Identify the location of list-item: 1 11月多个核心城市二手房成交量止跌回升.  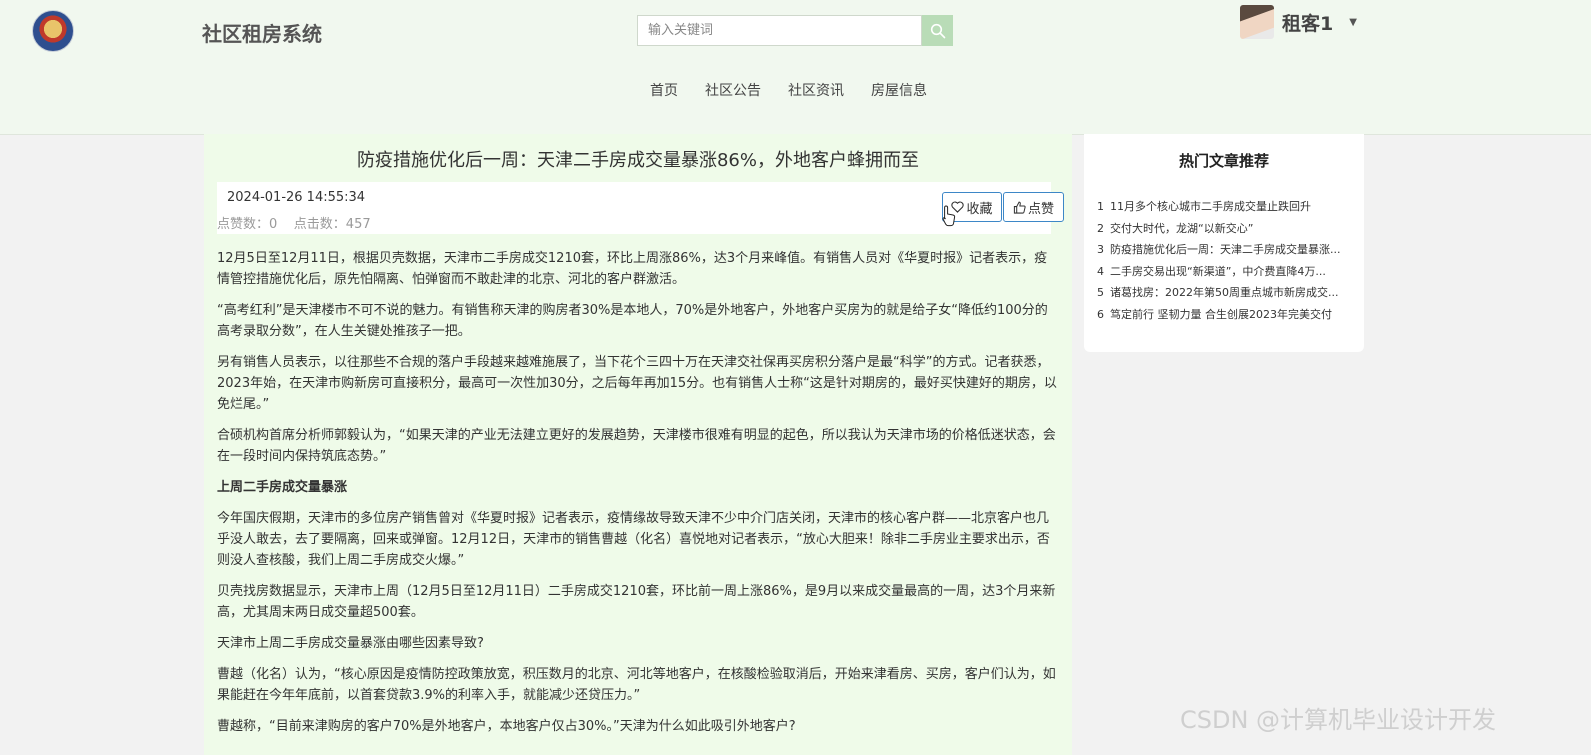
(1224, 209).